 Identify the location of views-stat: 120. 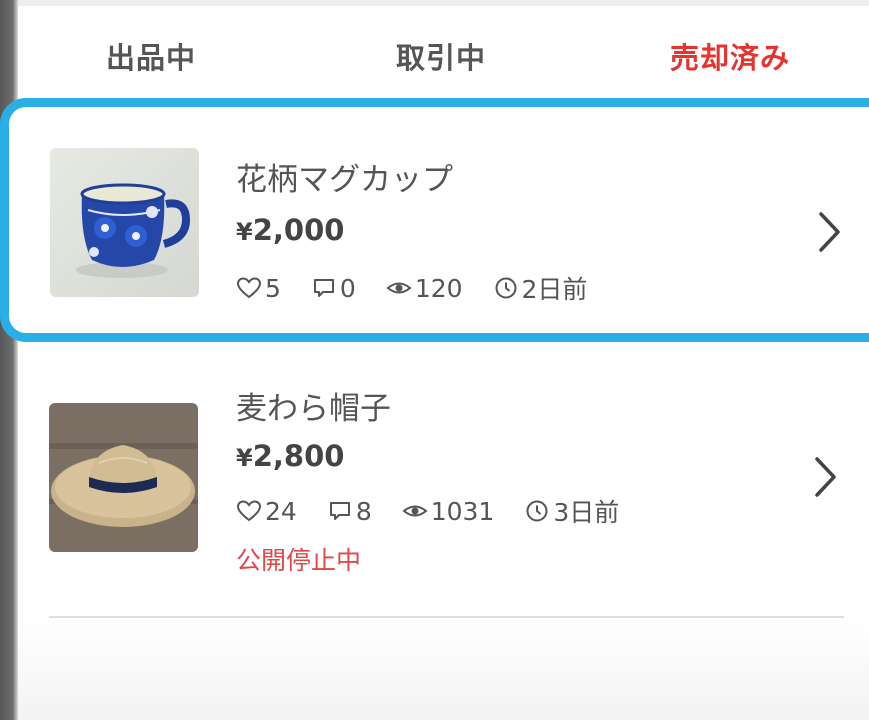
(424, 288).